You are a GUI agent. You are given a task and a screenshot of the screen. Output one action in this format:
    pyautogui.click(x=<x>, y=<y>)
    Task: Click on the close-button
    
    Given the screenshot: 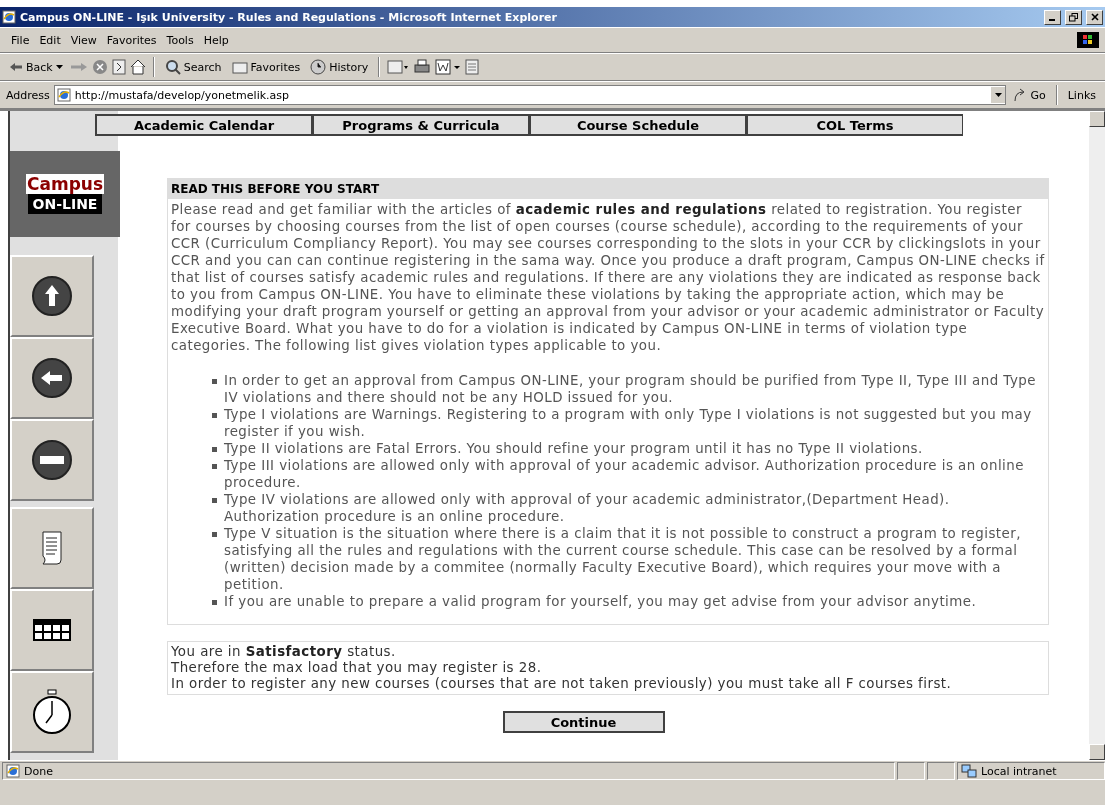 What is the action you would take?
    pyautogui.click(x=1094, y=17)
    